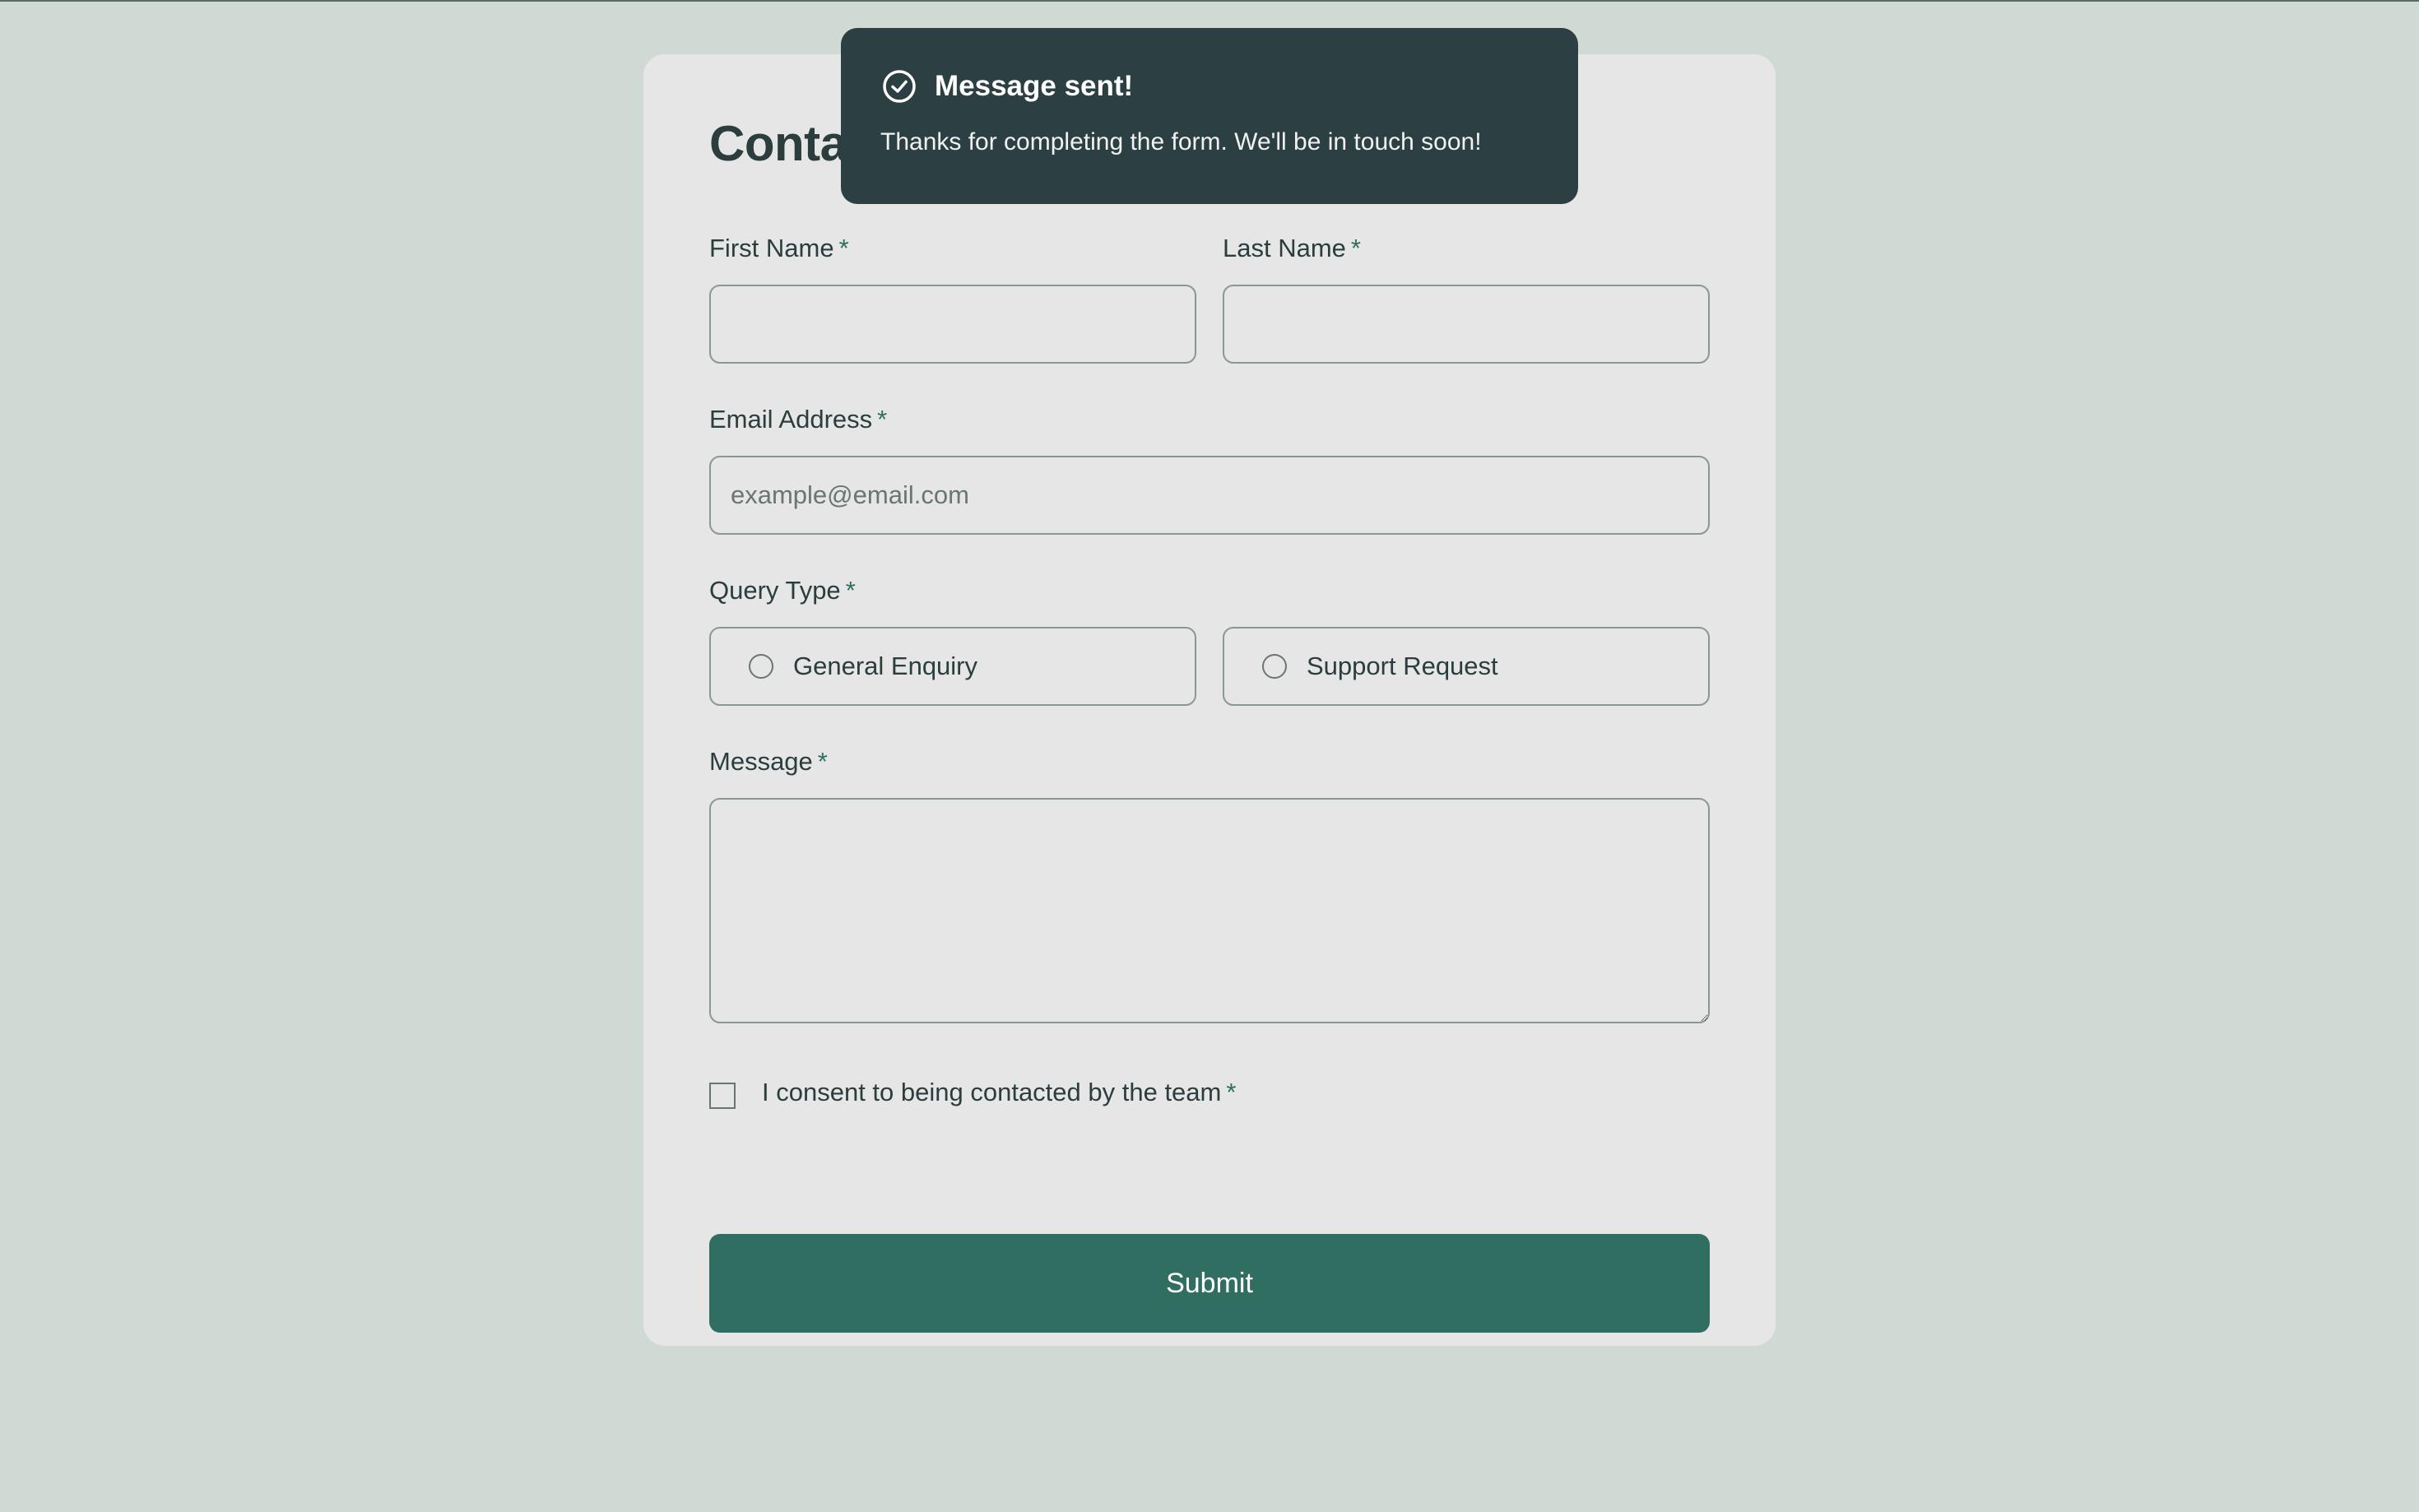 The width and height of the screenshot is (2419, 1512). Describe the element at coordinates (953, 324) in the screenshot. I see `first-name-input` at that location.